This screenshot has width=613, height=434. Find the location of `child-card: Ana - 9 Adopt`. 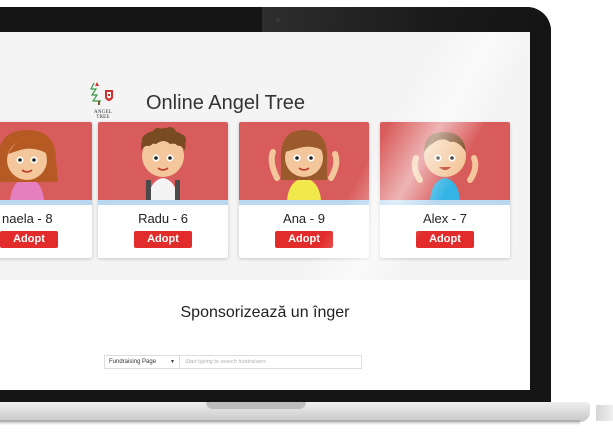

child-card: Ana - 9 Adopt is located at coordinates (304, 190).